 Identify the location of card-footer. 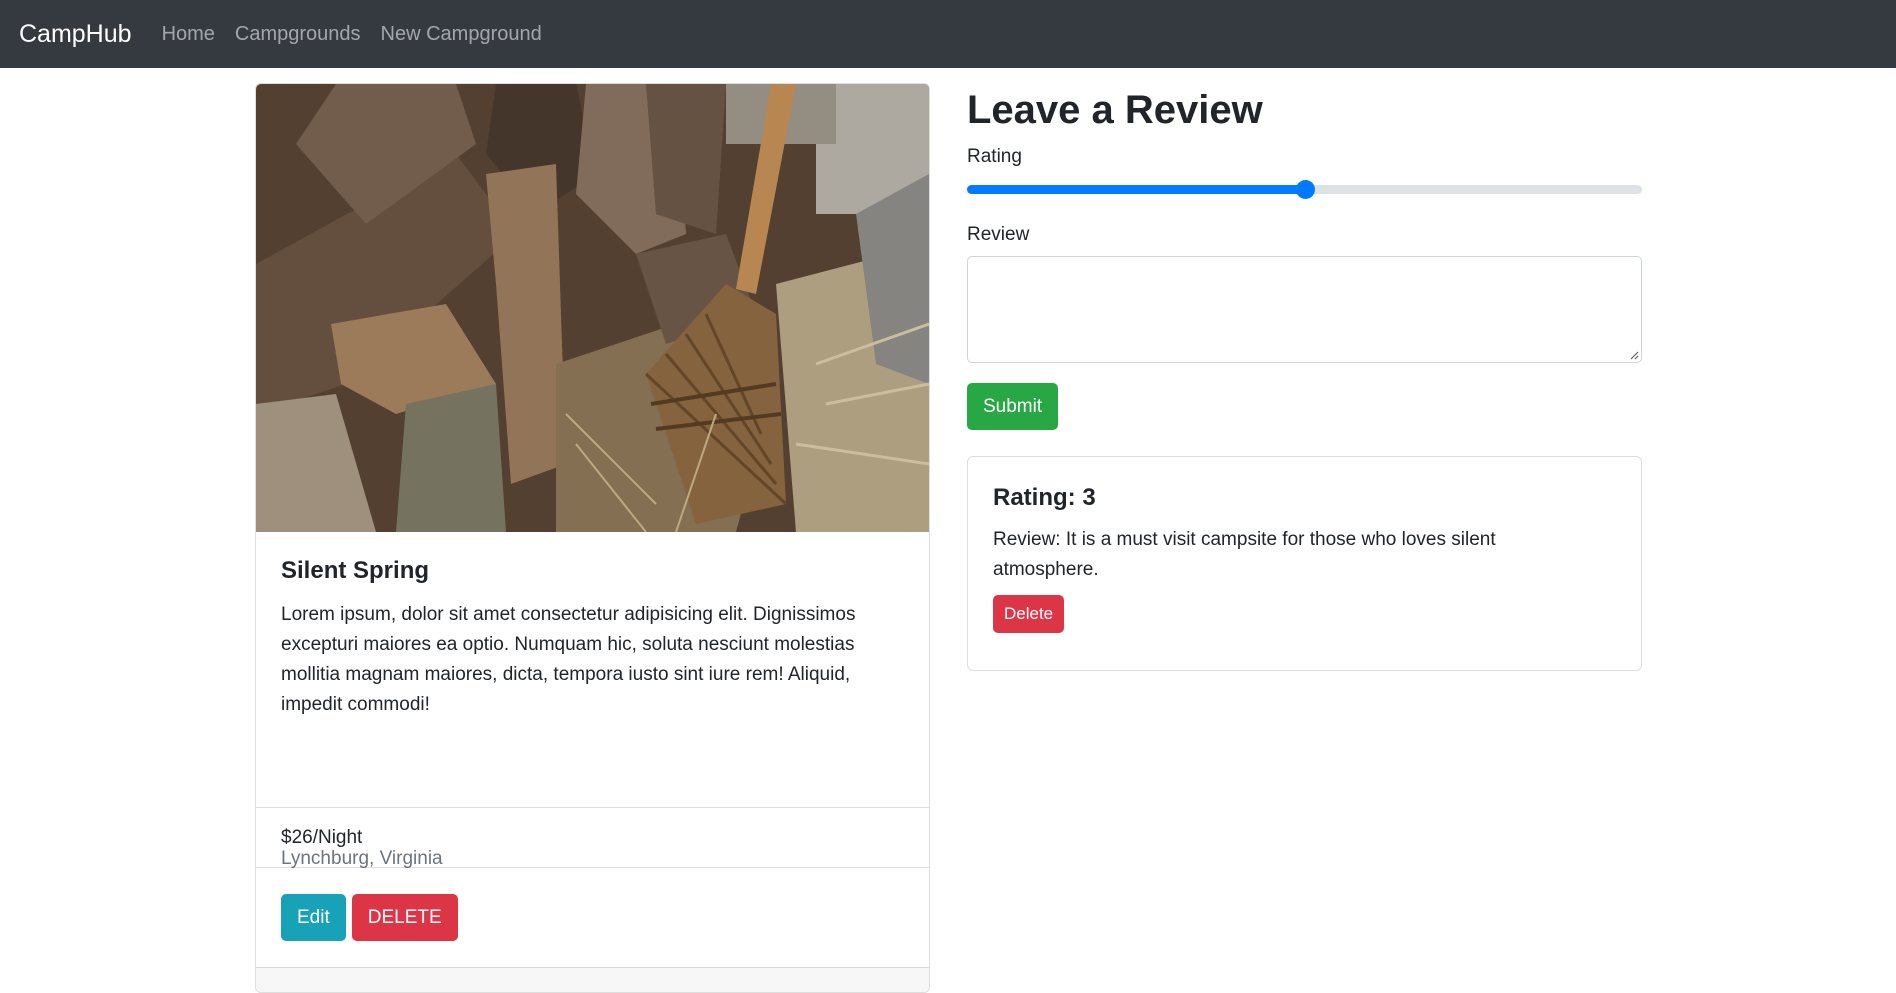
(592, 979).